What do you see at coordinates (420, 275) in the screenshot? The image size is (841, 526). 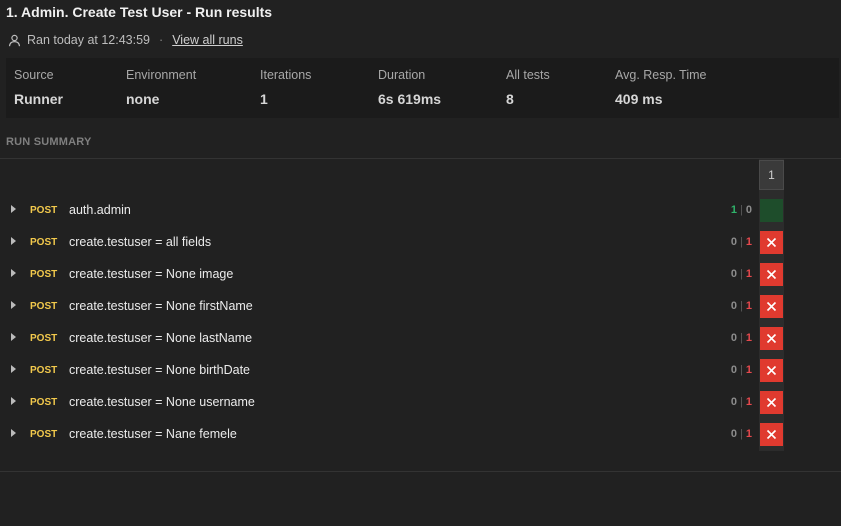 I see `request-row: POST create.testuser = None image 0 | 1` at bounding box center [420, 275].